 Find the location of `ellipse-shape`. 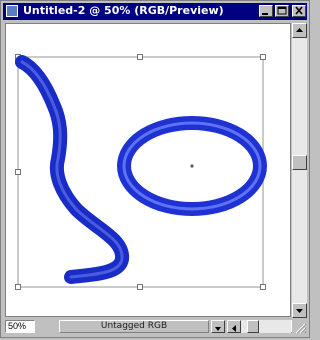

ellipse-shape is located at coordinates (192, 166).